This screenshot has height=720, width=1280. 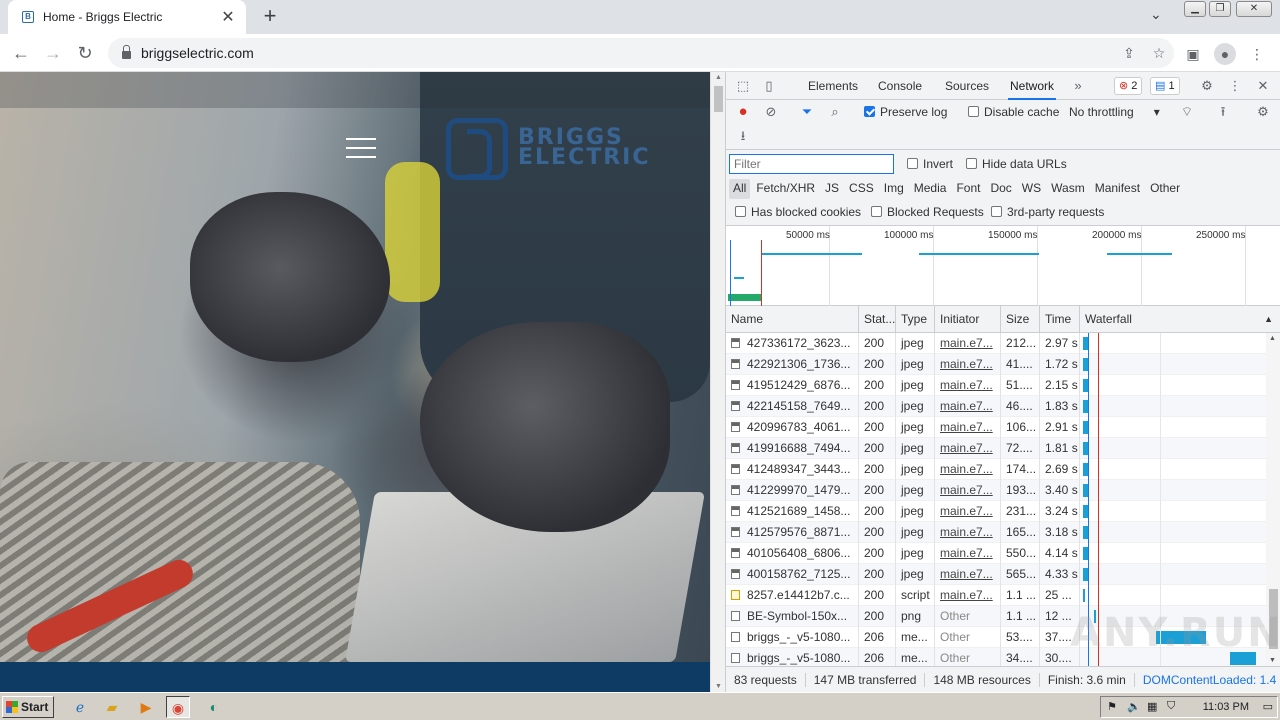 I want to click on page-scroll-thumb, so click(x=718, y=99).